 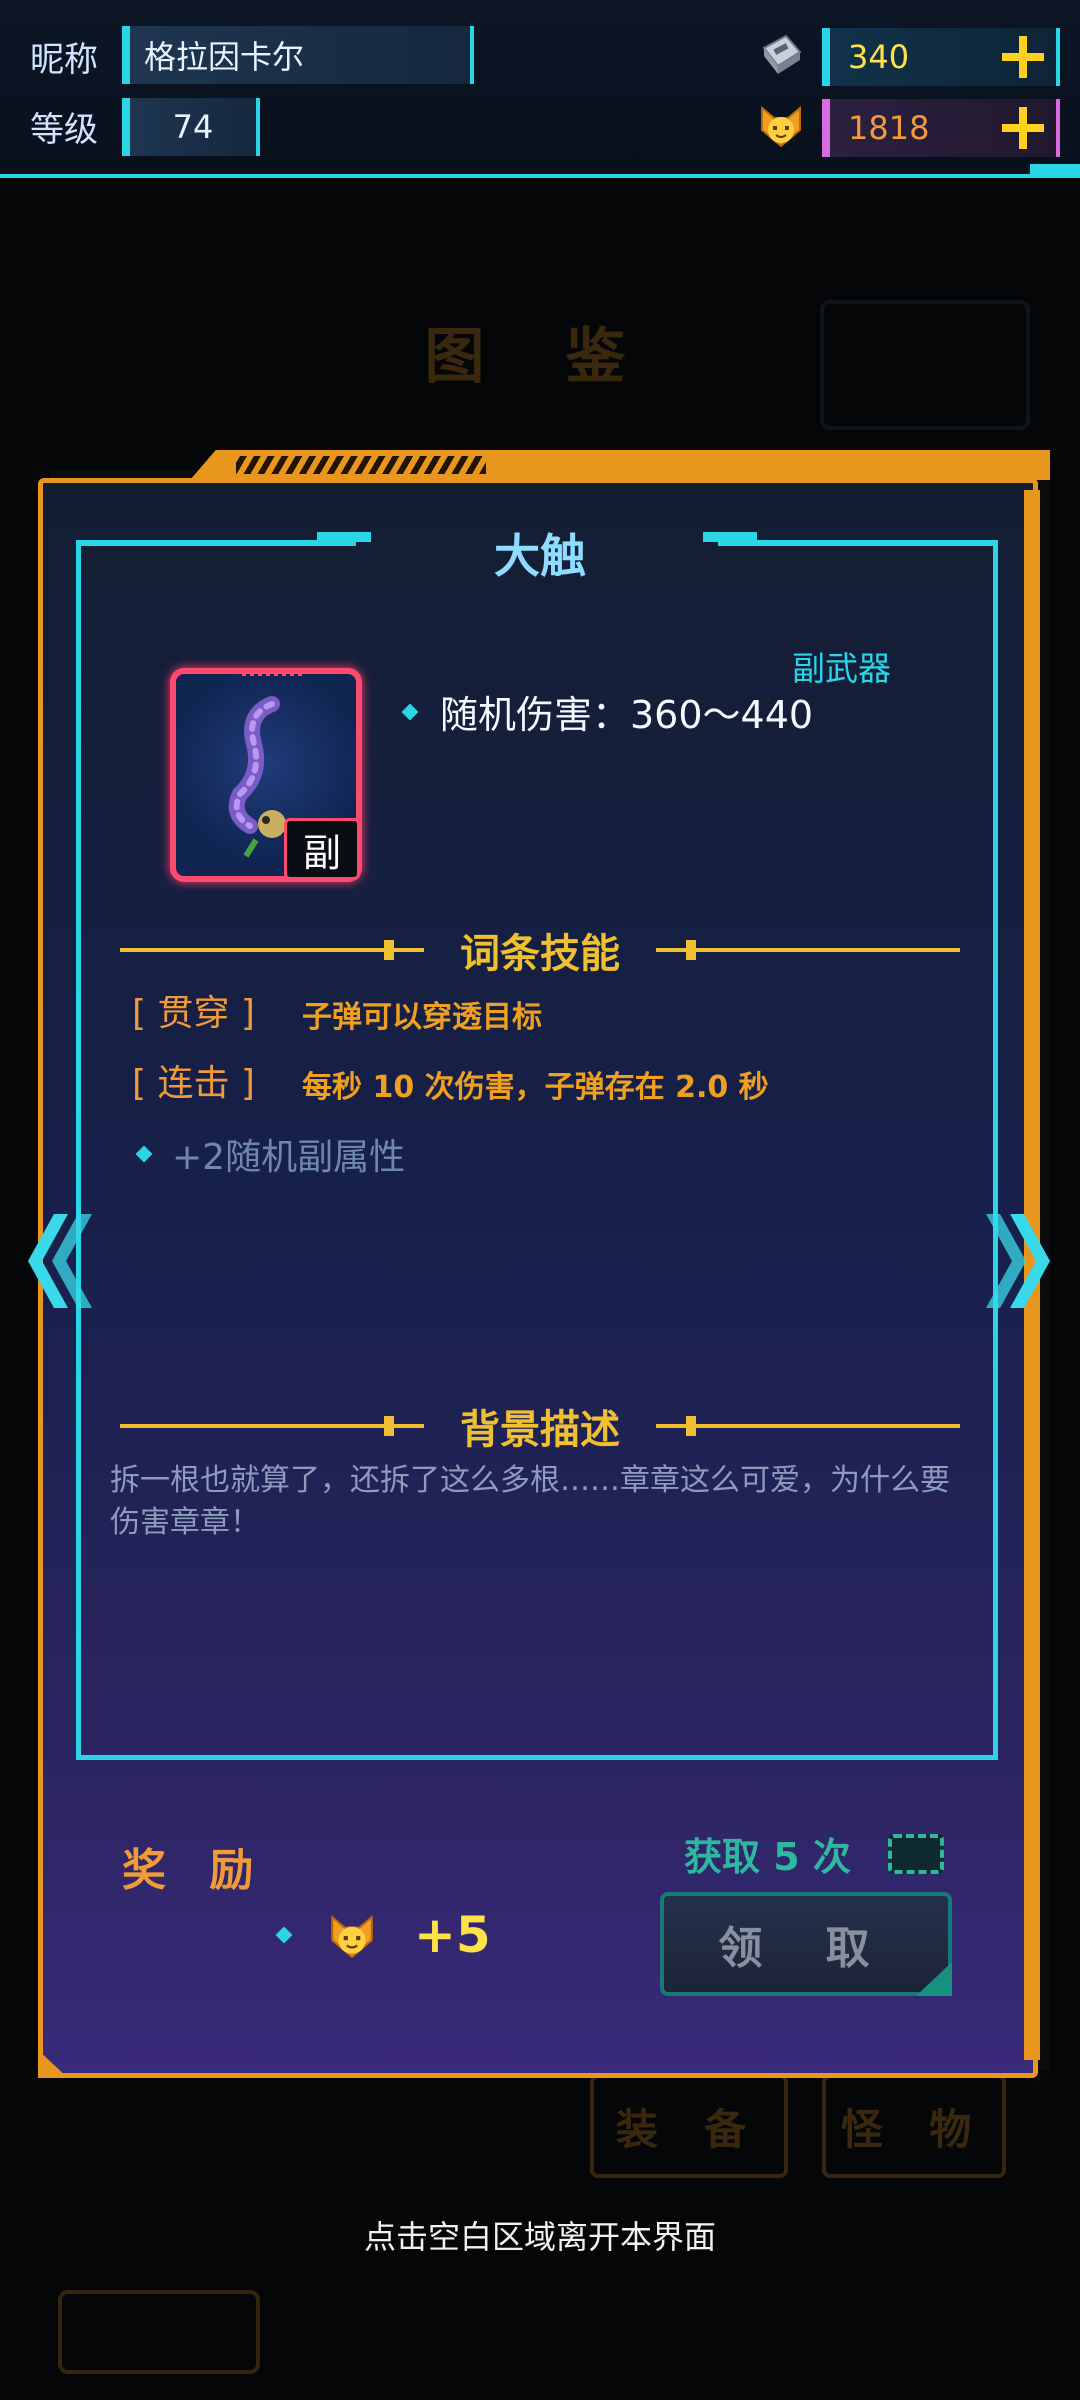 I want to click on gem-amount: 340, so click(x=879, y=57).